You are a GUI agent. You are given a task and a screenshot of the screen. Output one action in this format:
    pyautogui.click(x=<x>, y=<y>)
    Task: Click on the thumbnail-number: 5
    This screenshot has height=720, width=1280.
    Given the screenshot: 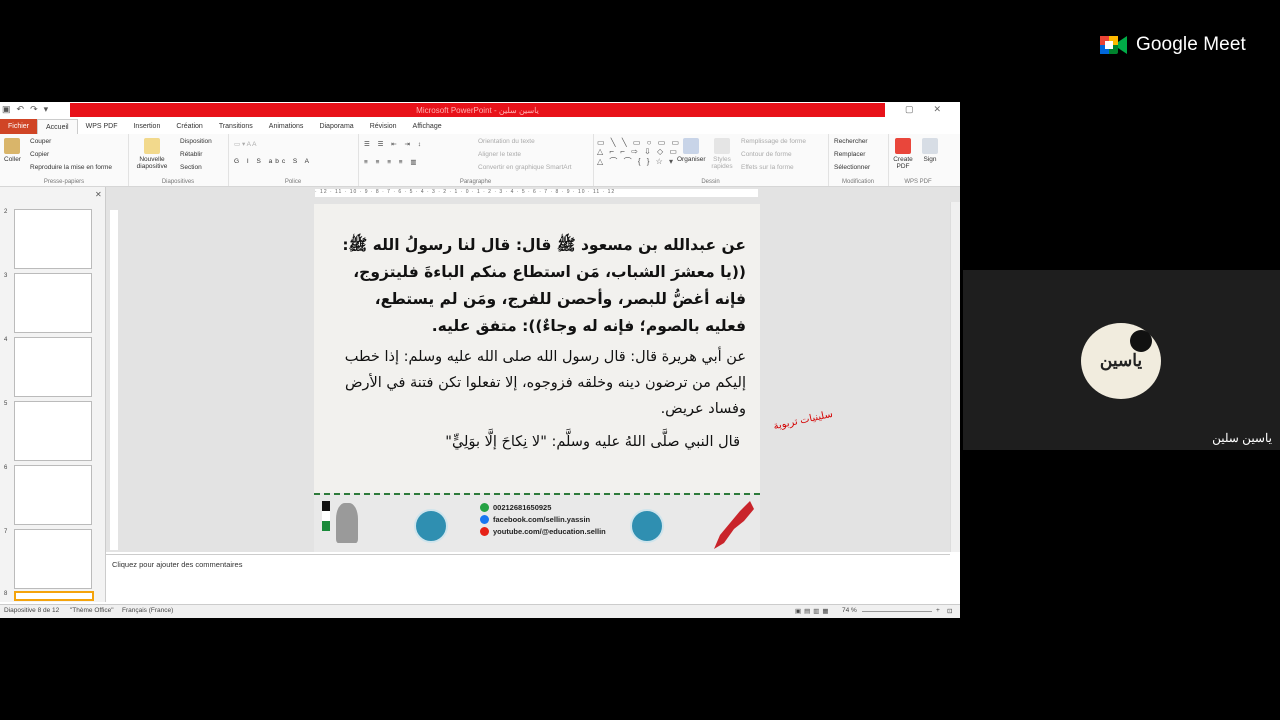 What is the action you would take?
    pyautogui.click(x=6, y=404)
    